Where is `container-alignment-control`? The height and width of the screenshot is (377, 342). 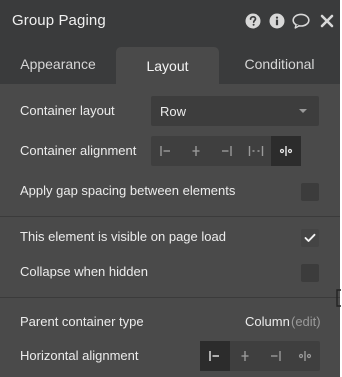
container-alignment-control is located at coordinates (226, 151).